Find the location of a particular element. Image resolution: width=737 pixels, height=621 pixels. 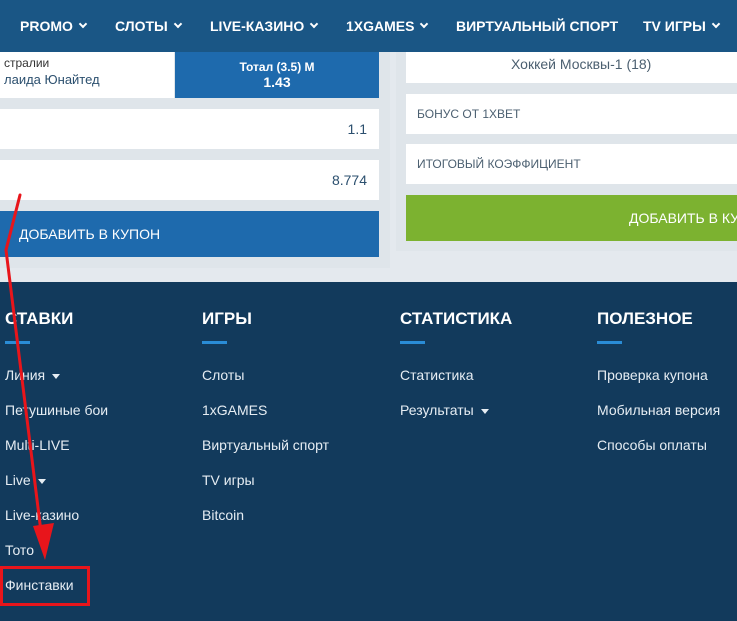

footer-link-line: Линия is located at coordinates (33, 375).